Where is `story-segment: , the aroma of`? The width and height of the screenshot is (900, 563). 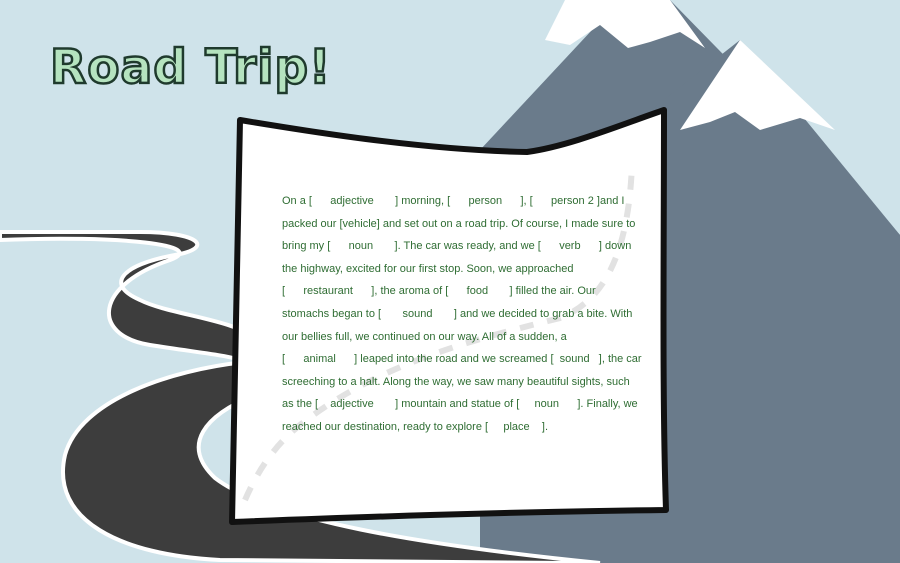 story-segment: , the aroma of is located at coordinates (410, 291).